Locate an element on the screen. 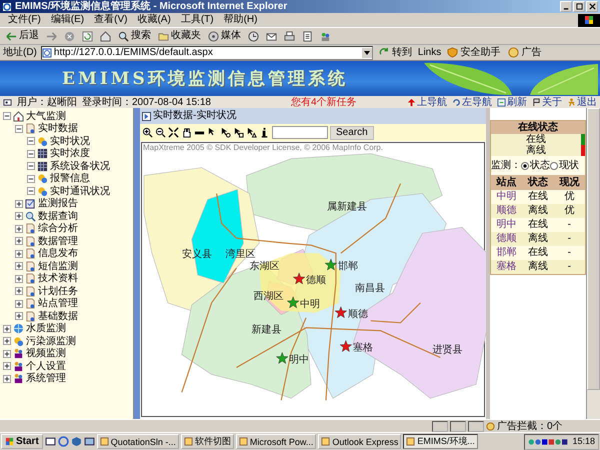 This screenshot has height=450, width=600. tree-item: 个人设置 is located at coordinates (46, 366).